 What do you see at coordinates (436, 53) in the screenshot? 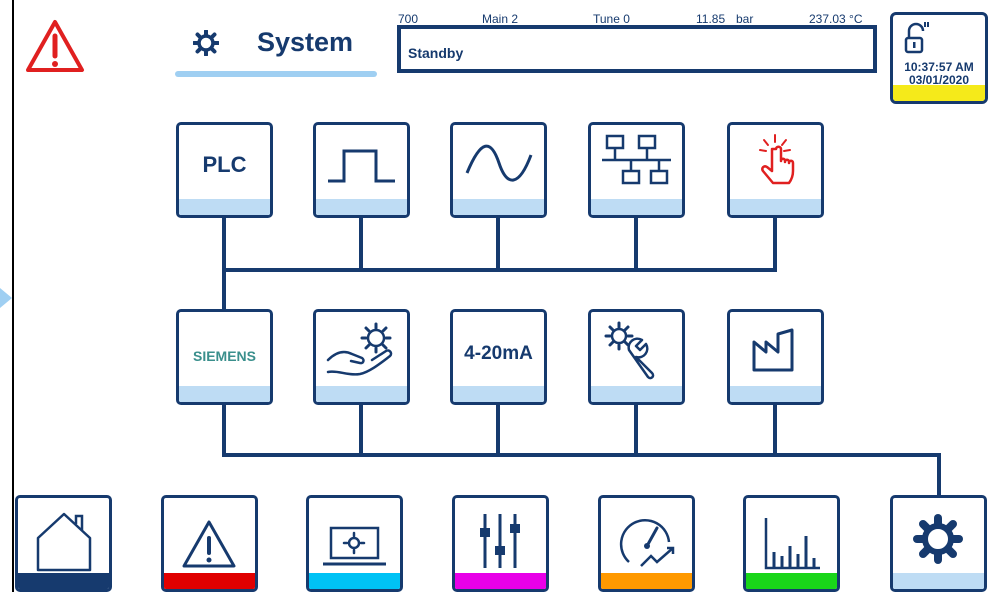
I see `status-text: Standby` at bounding box center [436, 53].